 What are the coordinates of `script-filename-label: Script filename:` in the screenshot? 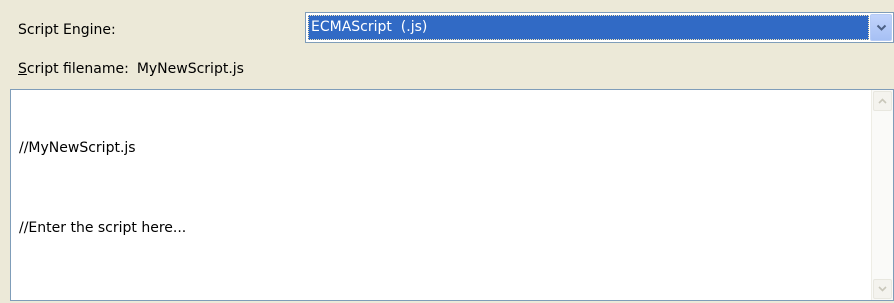 It's located at (73, 69).